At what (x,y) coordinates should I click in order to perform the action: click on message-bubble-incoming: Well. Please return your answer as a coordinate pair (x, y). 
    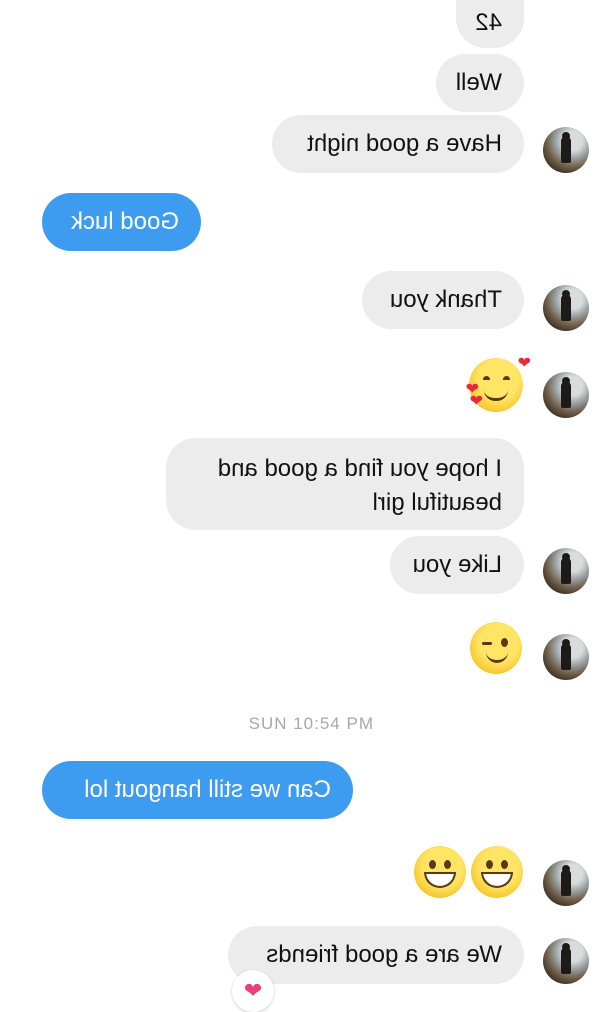
    Looking at the image, I should click on (480, 83).